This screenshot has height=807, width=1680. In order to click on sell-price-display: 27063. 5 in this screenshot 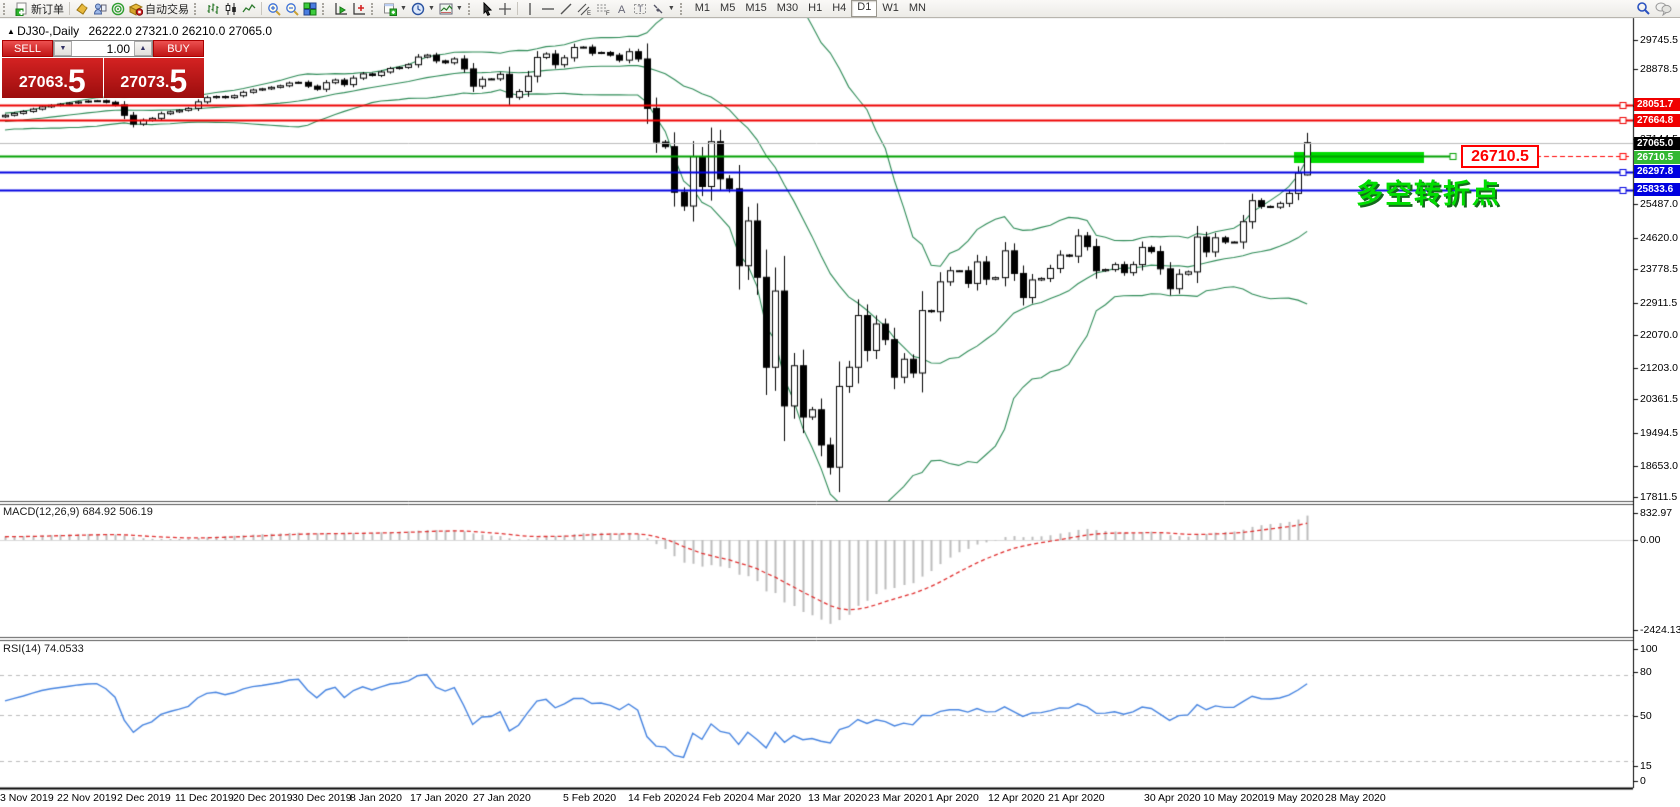, I will do `click(52, 78)`.